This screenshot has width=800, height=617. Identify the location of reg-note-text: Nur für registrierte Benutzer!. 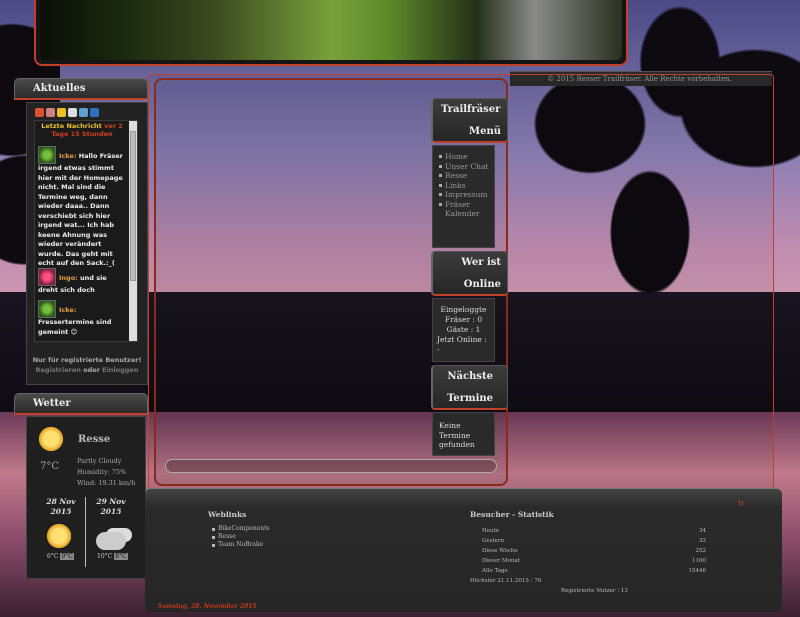
(87, 360).